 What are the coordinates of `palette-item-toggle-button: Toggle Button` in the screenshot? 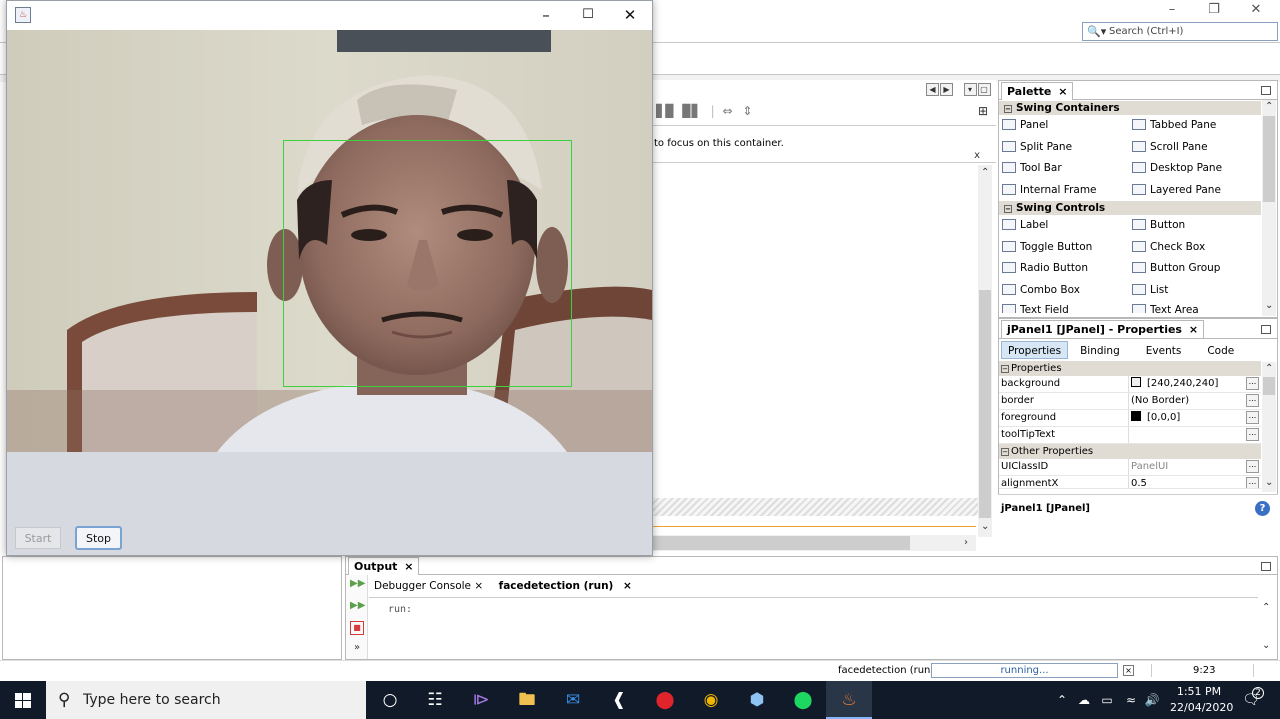 It's located at (1064, 248).